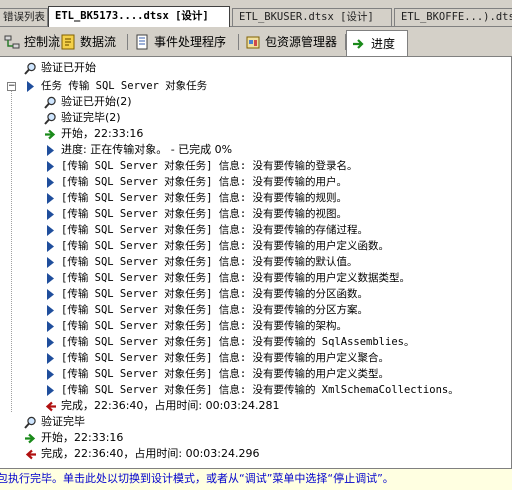 The image size is (512, 490). What do you see at coordinates (139, 16) in the screenshot?
I see `doc-tab-etl-bk5173: ETL_BK5173....dtsx [设计]` at bounding box center [139, 16].